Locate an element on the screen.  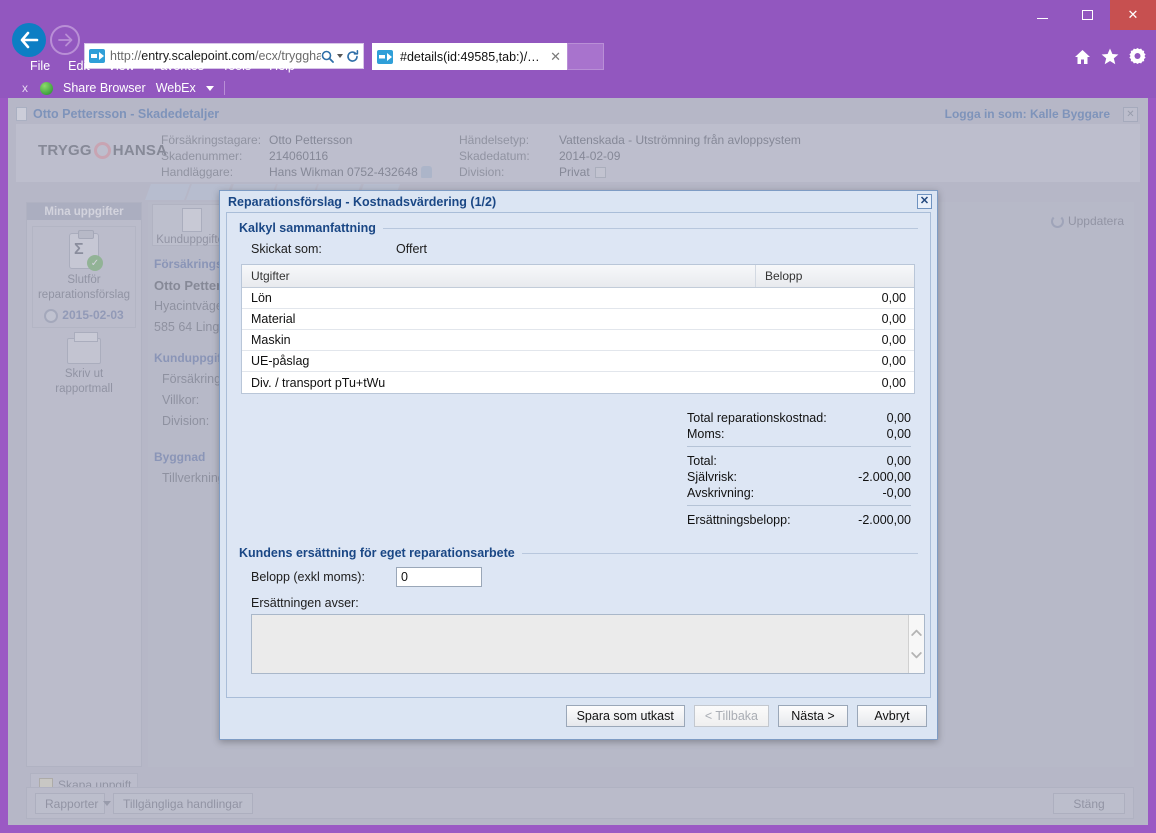
back-button is located at coordinates (29, 40).